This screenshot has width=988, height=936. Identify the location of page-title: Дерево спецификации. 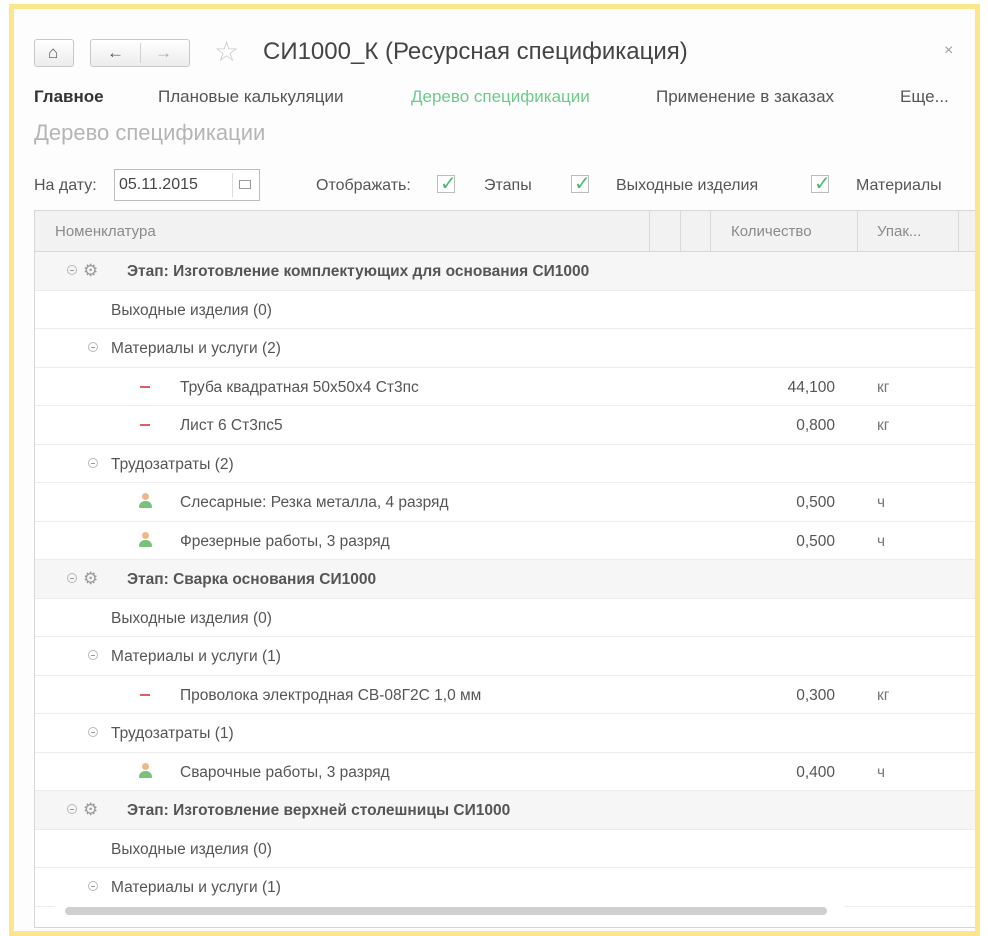
(150, 132).